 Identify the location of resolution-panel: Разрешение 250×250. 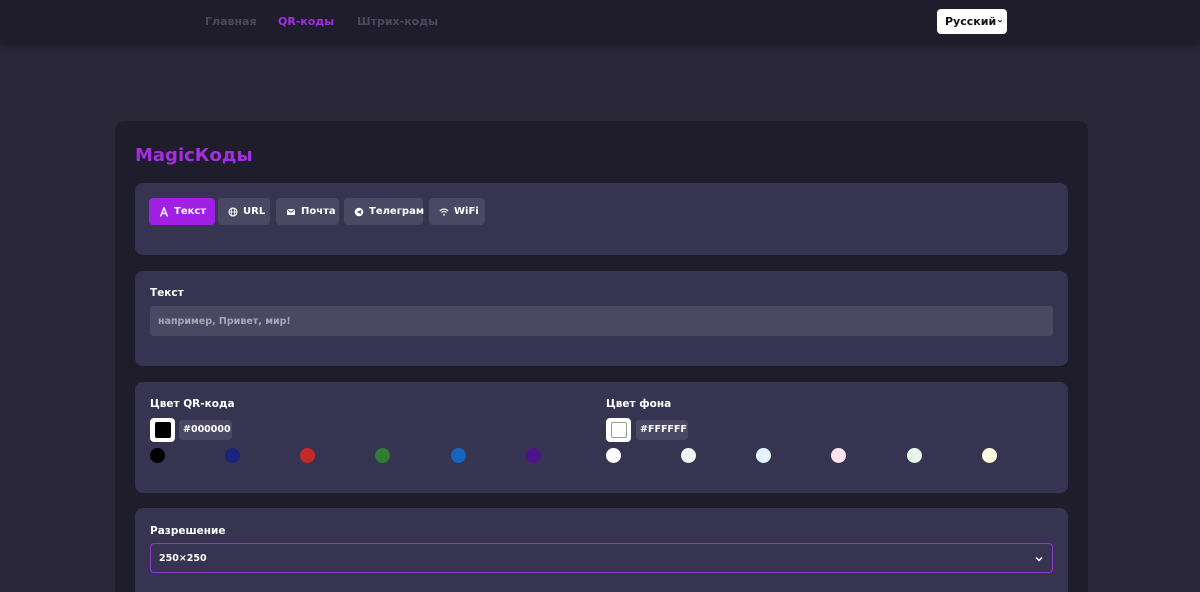
(601, 550).